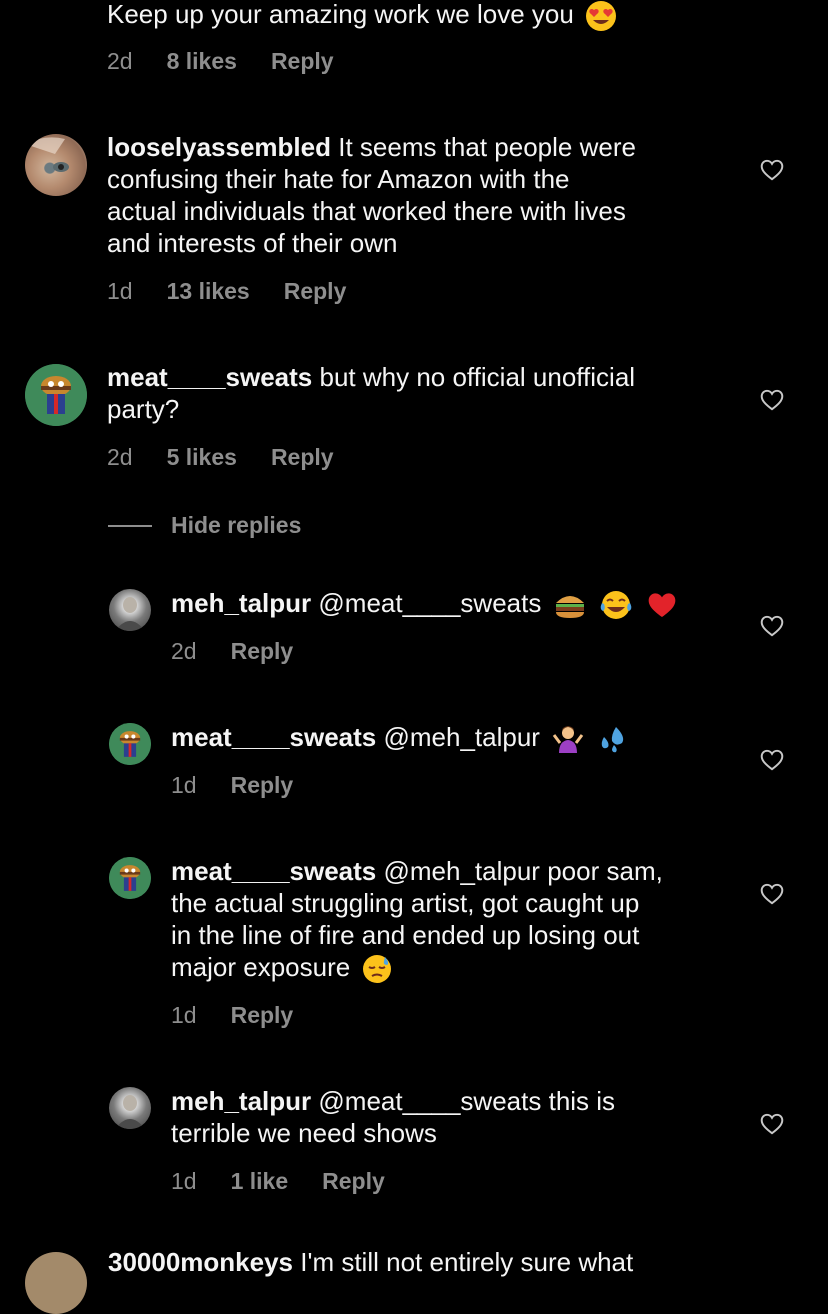 The width and height of the screenshot is (828, 1314). Describe the element at coordinates (130, 525) in the screenshot. I see `divider` at that location.